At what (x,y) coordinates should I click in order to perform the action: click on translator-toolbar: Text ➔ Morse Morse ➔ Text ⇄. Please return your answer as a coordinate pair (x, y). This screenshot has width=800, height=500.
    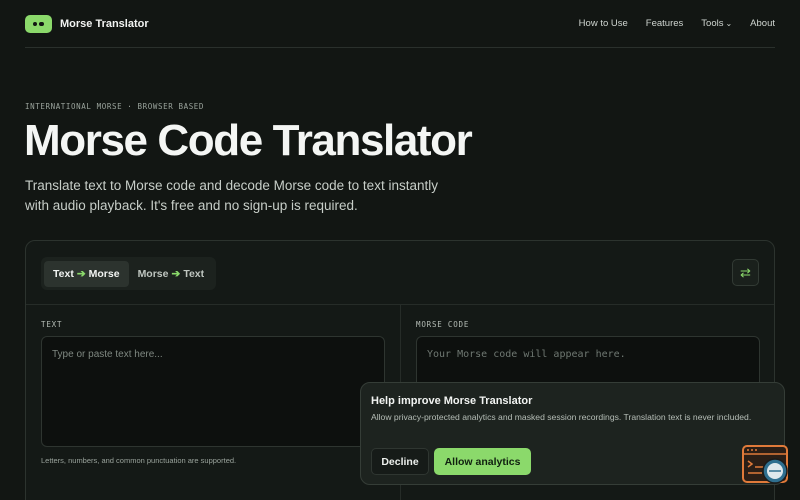
    Looking at the image, I should click on (400, 273).